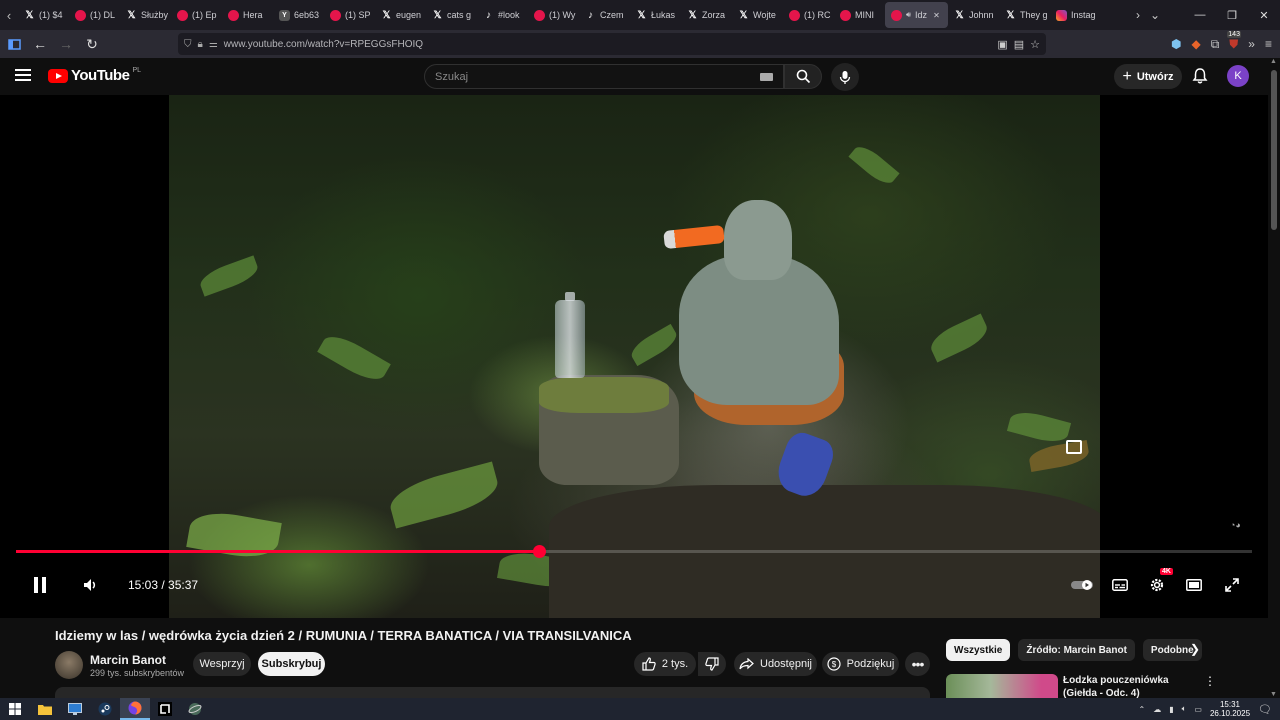 The image size is (1280, 720). I want to click on browser-tab: 𝕏 They g, so click(1024, 15).